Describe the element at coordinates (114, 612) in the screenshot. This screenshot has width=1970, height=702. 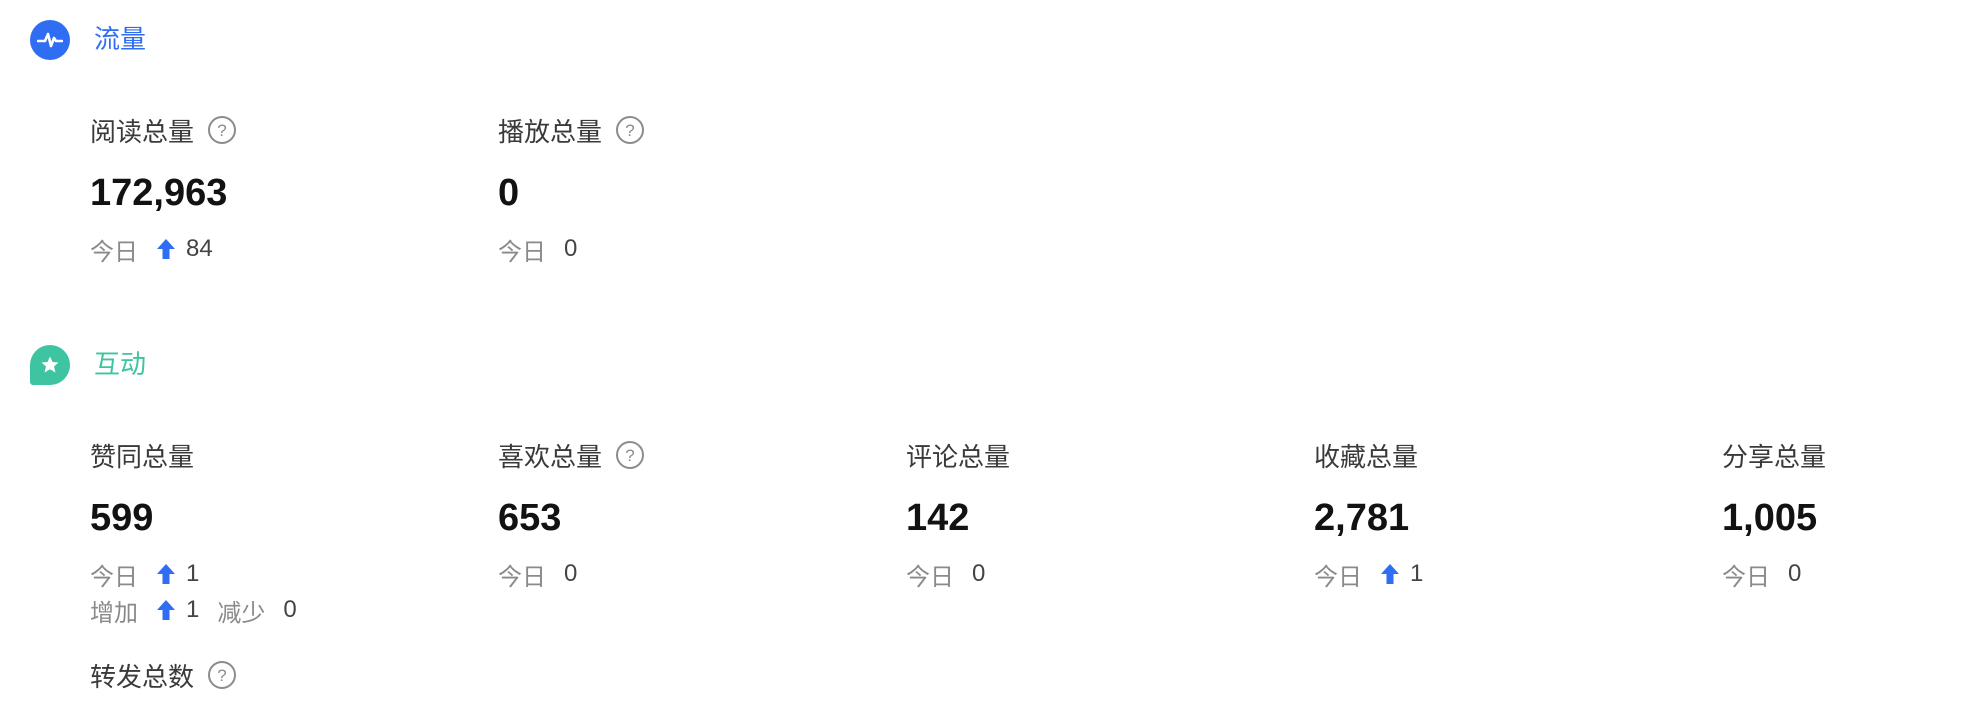
I see `increase-label: 增加` at that location.